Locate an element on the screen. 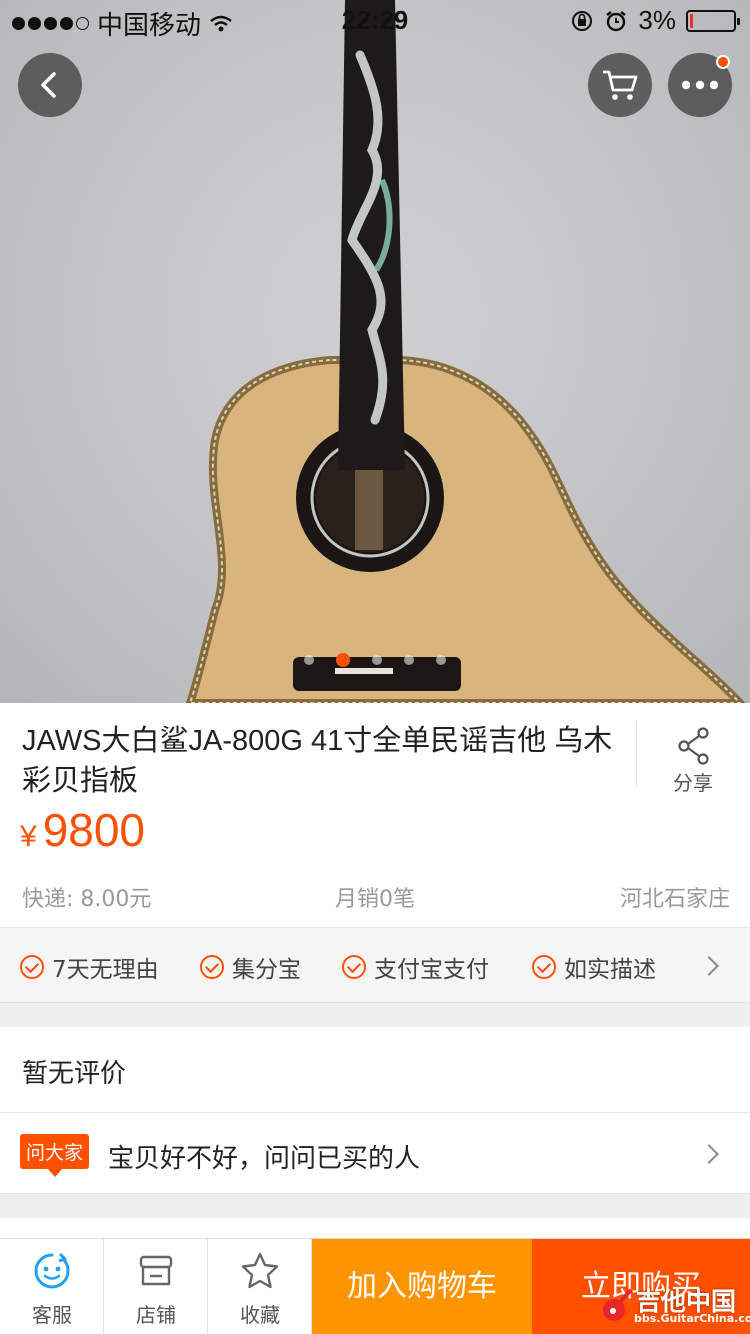  shop-label: 店铺 is located at coordinates (156, 1315).